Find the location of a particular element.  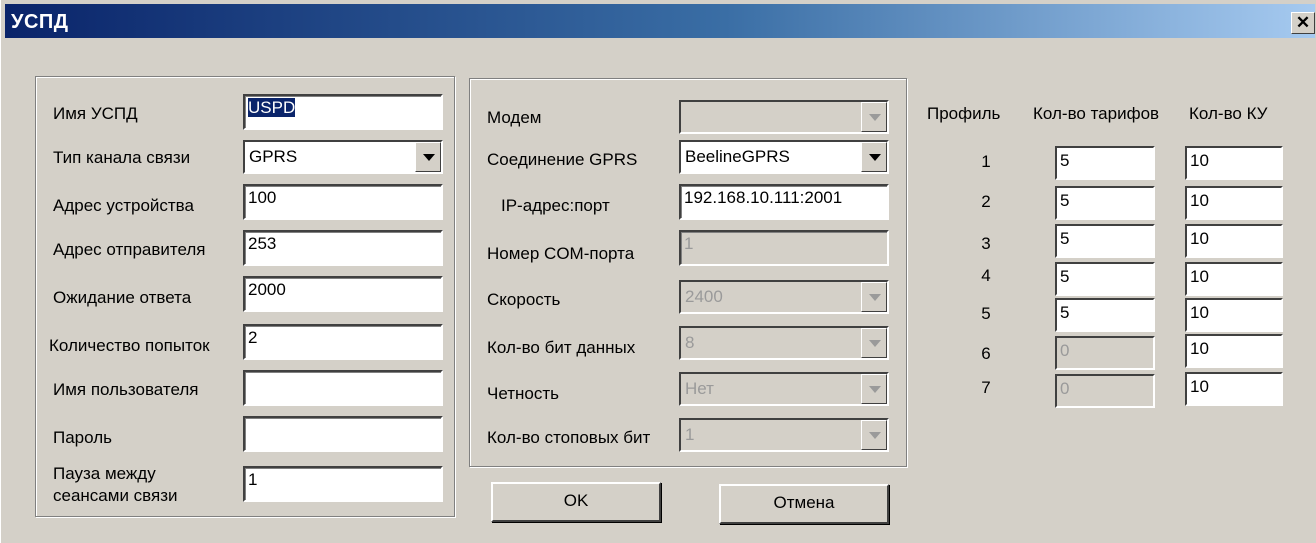

ku-input-3: 10 is located at coordinates (1234, 241).